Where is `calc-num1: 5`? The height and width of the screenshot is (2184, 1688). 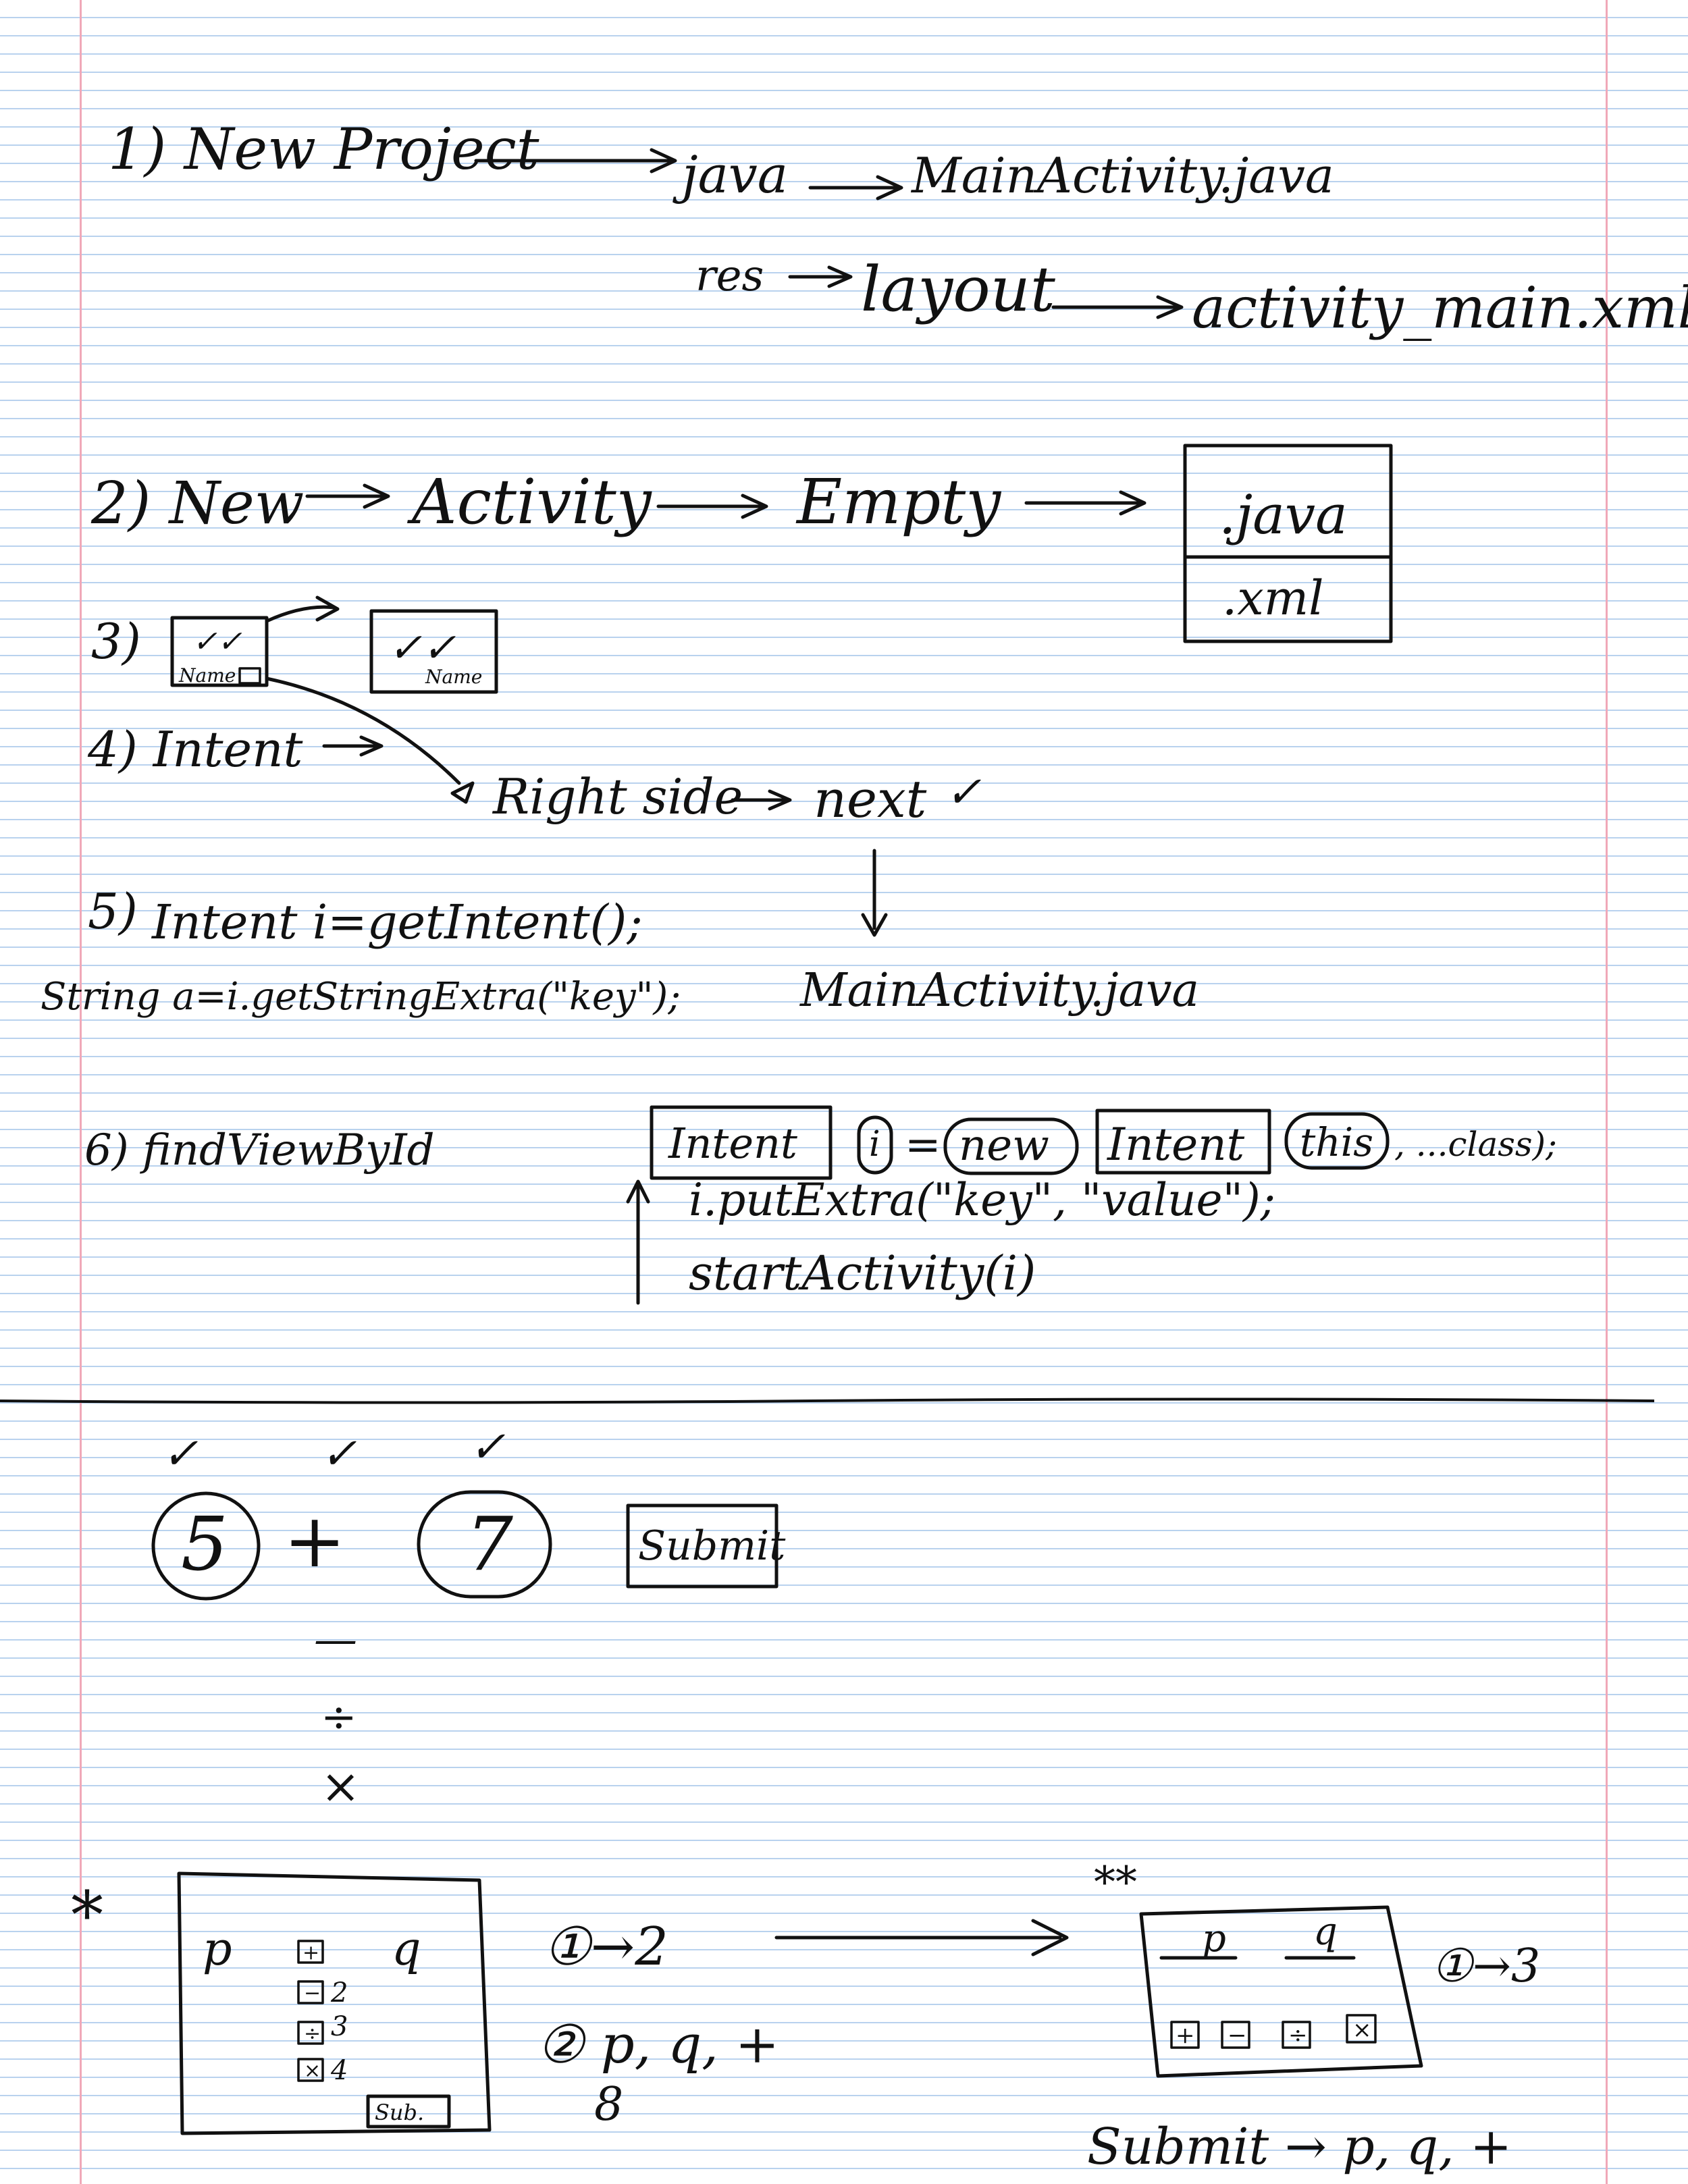
calc-num1: 5 is located at coordinates (205, 1544).